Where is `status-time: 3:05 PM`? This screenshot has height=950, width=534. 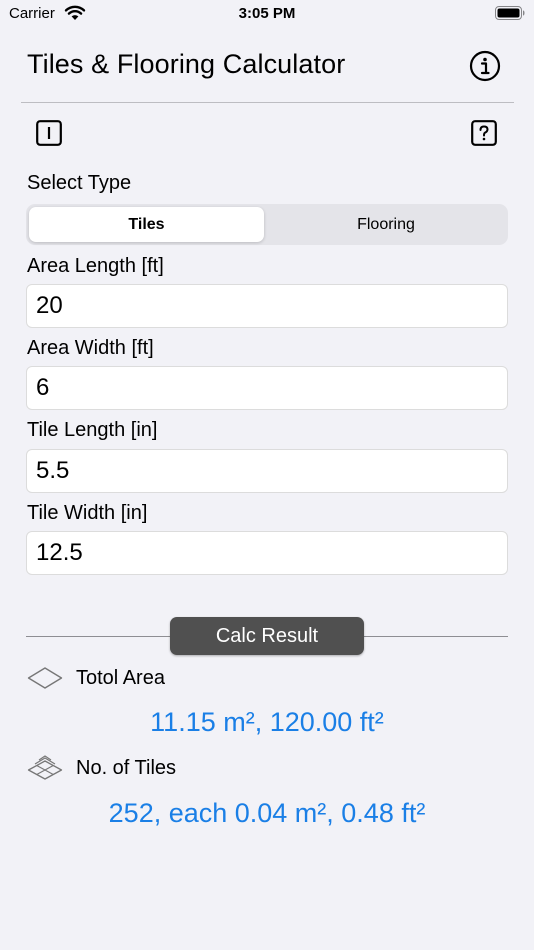
status-time: 3:05 PM is located at coordinates (267, 13).